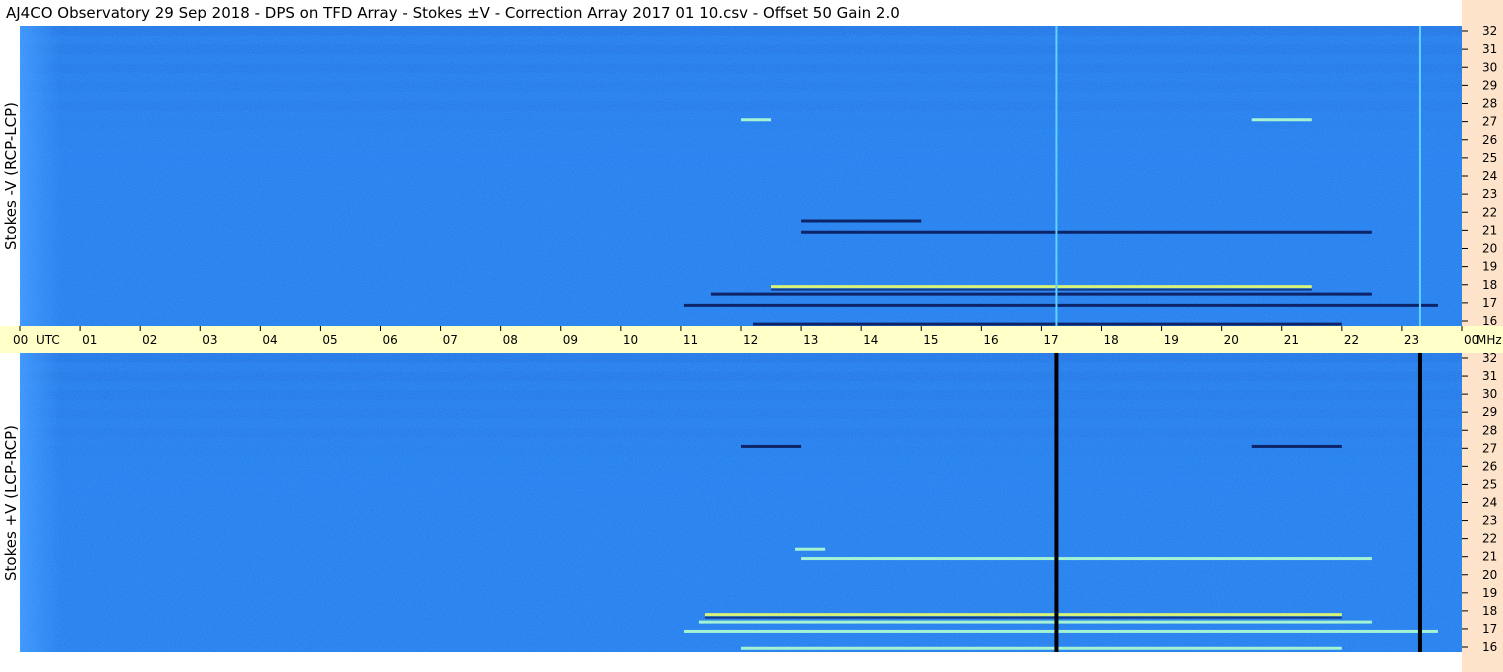 Image resolution: width=1503 pixels, height=672 pixels. I want to click on freq-tick-label-1-16: 16, so click(1489, 646).